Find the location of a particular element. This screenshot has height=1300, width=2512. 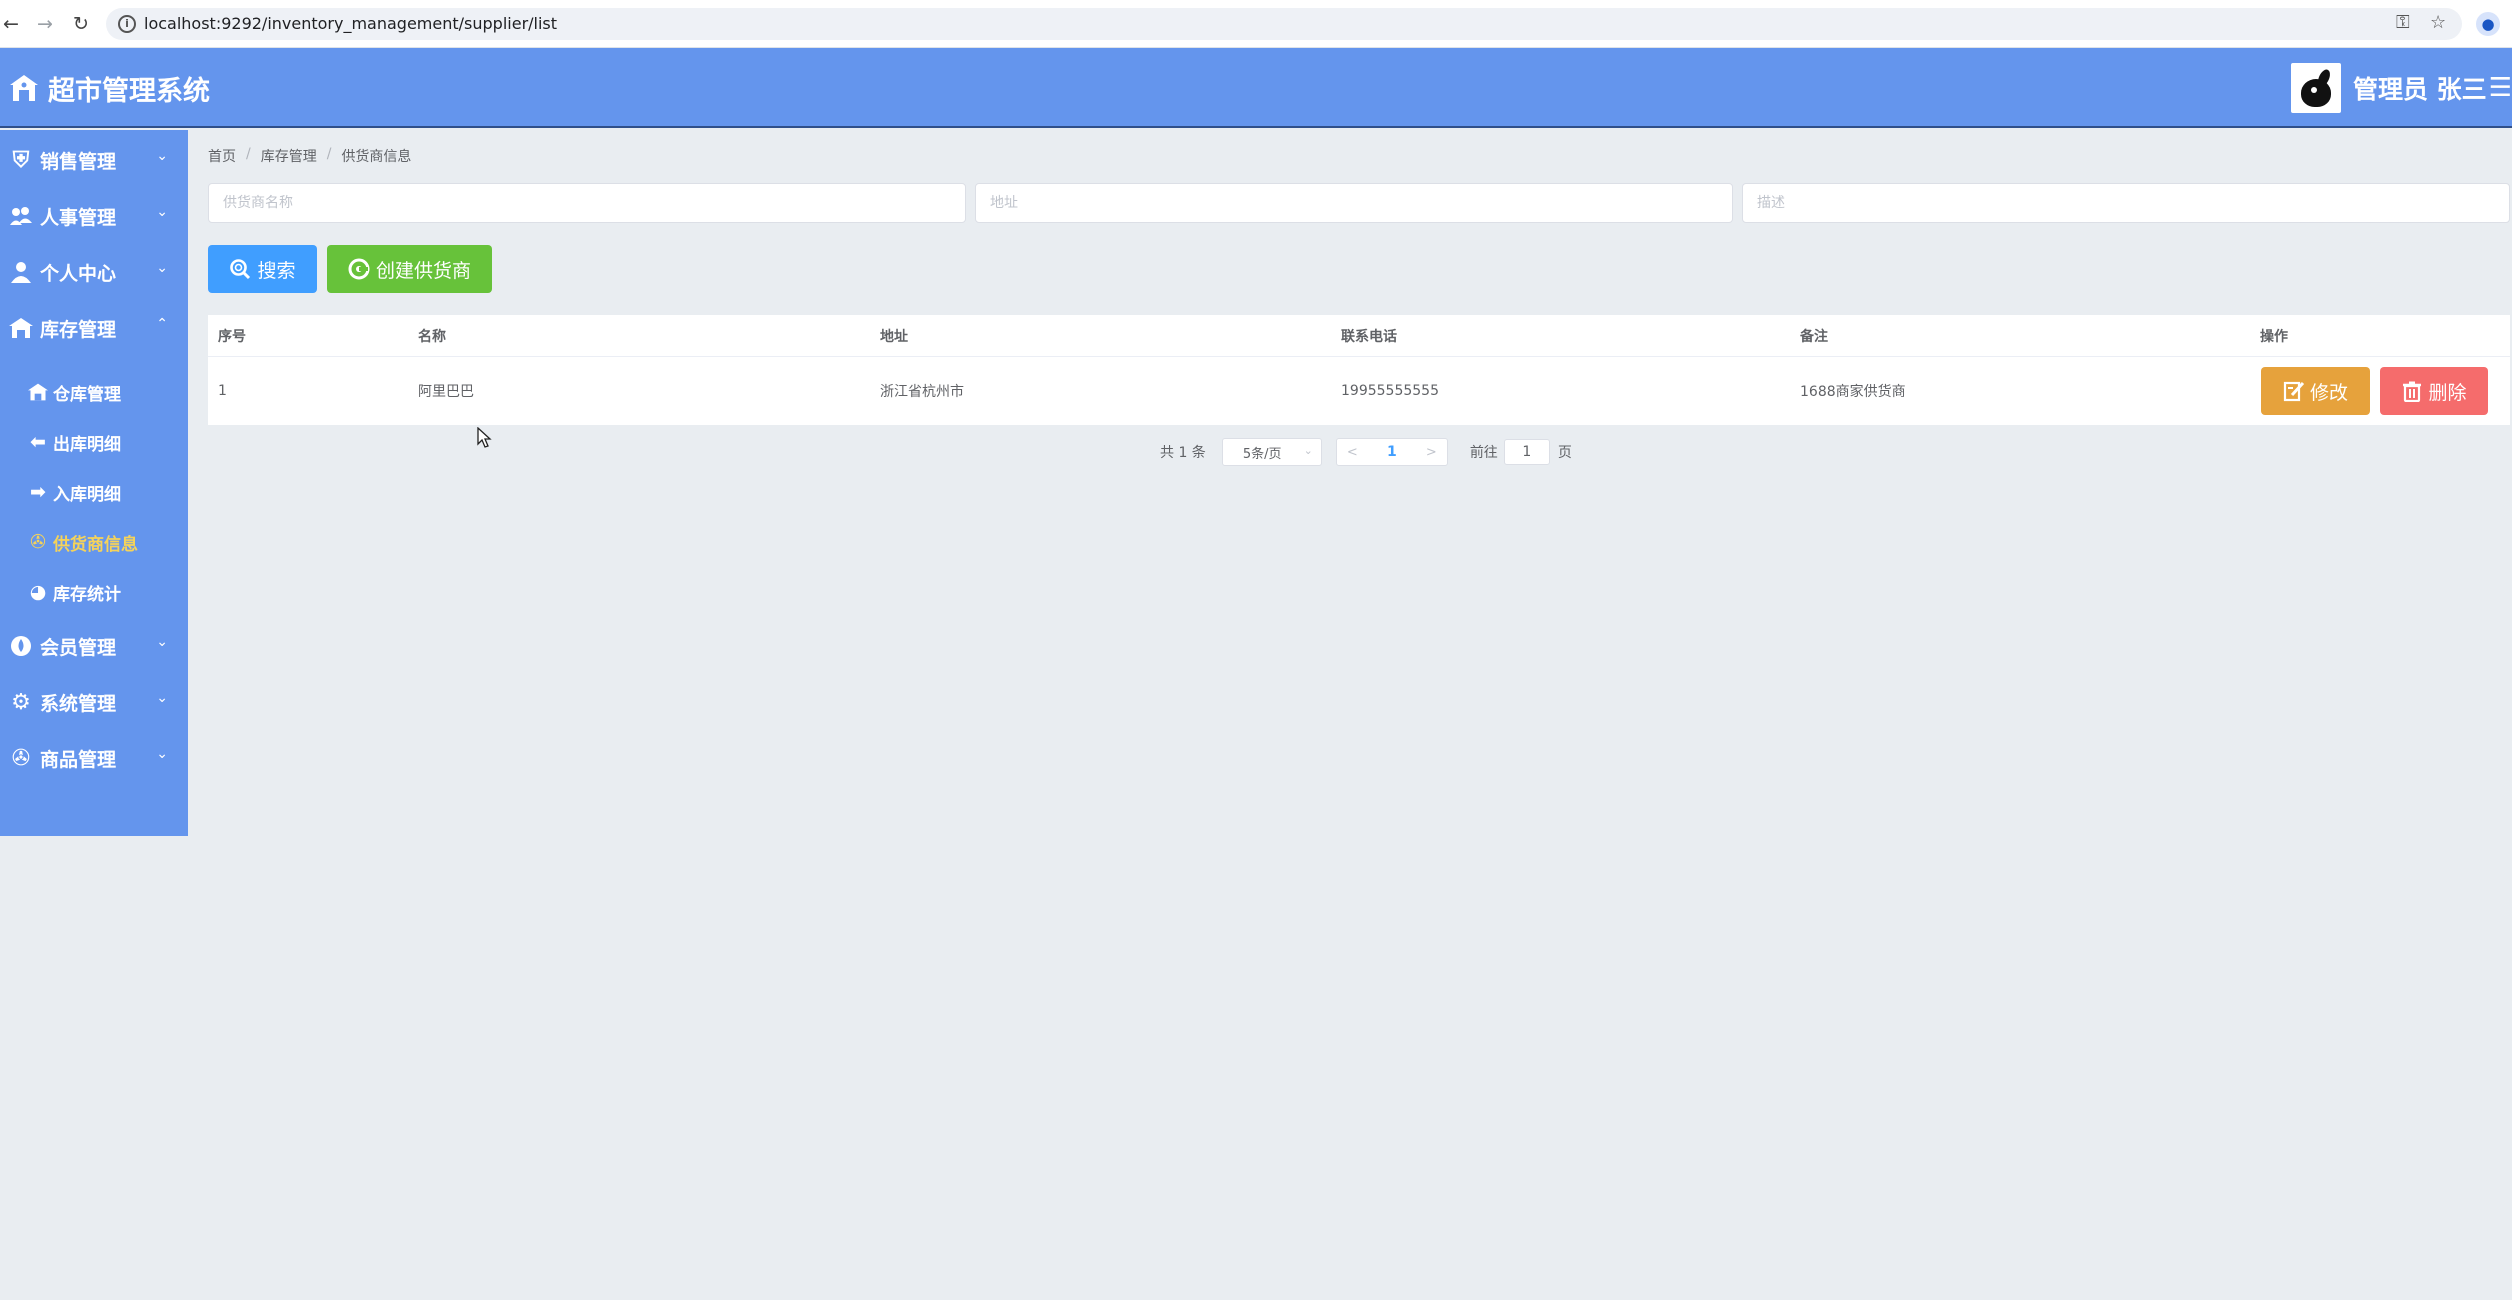

sidebar-subitem-supplier: ✇ 供货商信息 is located at coordinates (94, 542).